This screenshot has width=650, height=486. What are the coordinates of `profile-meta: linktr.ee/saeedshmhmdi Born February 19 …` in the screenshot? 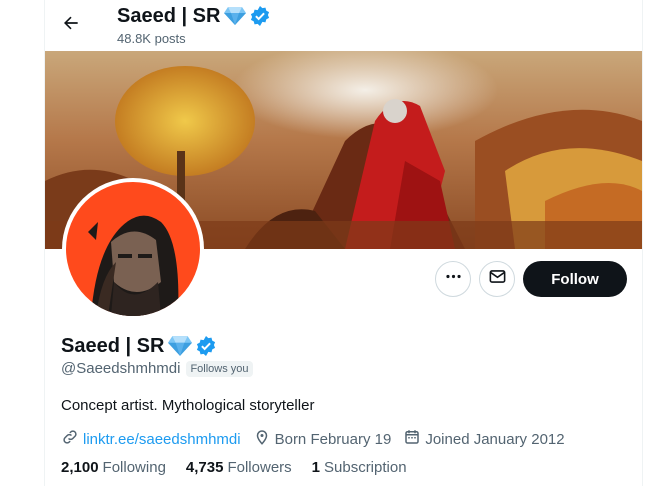 It's located at (313, 439).